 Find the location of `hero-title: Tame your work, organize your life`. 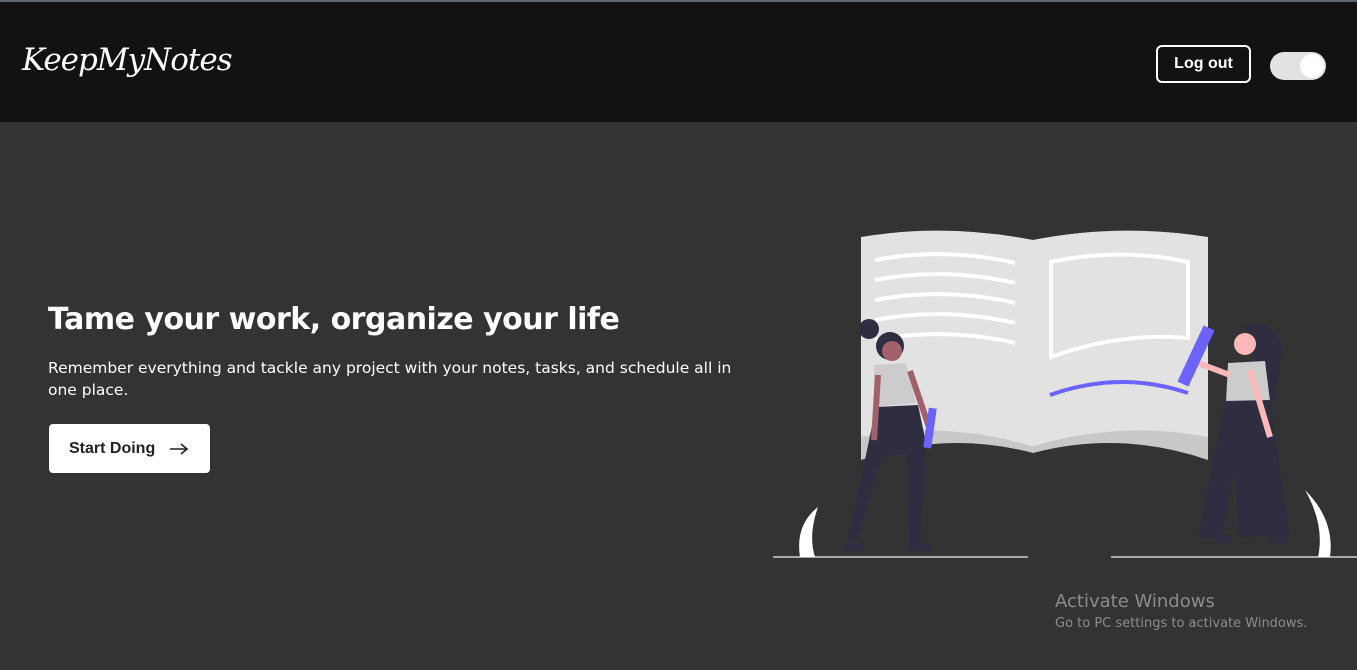

hero-title: Tame your work, organize your life is located at coordinates (334, 319).